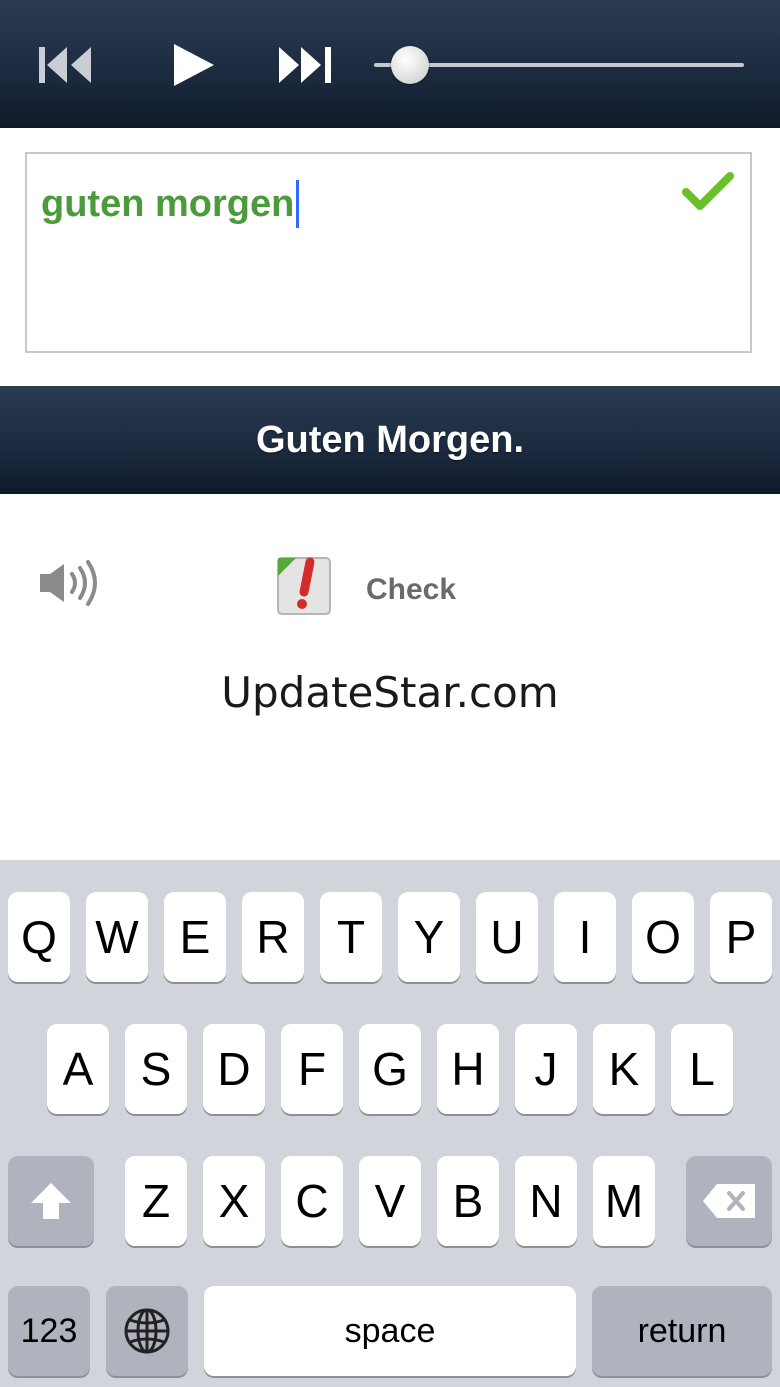  I want to click on play-icon, so click(194, 65).